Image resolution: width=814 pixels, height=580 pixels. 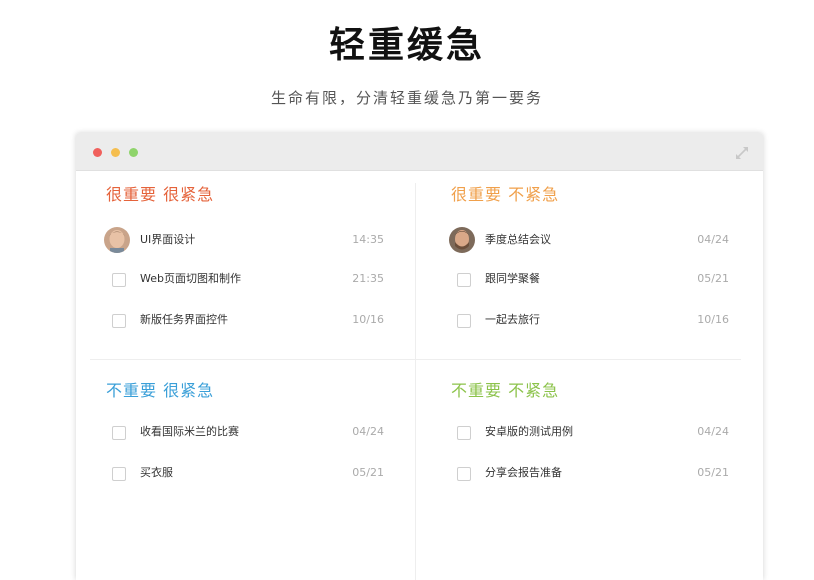 I want to click on horizontal-divider, so click(x=415, y=359).